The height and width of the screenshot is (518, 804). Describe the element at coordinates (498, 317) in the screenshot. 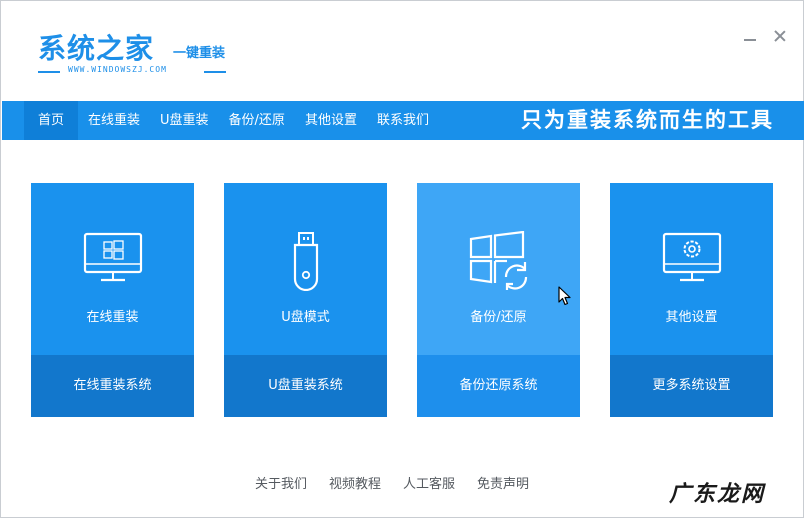

I see `card-title: 备份/还原` at that location.